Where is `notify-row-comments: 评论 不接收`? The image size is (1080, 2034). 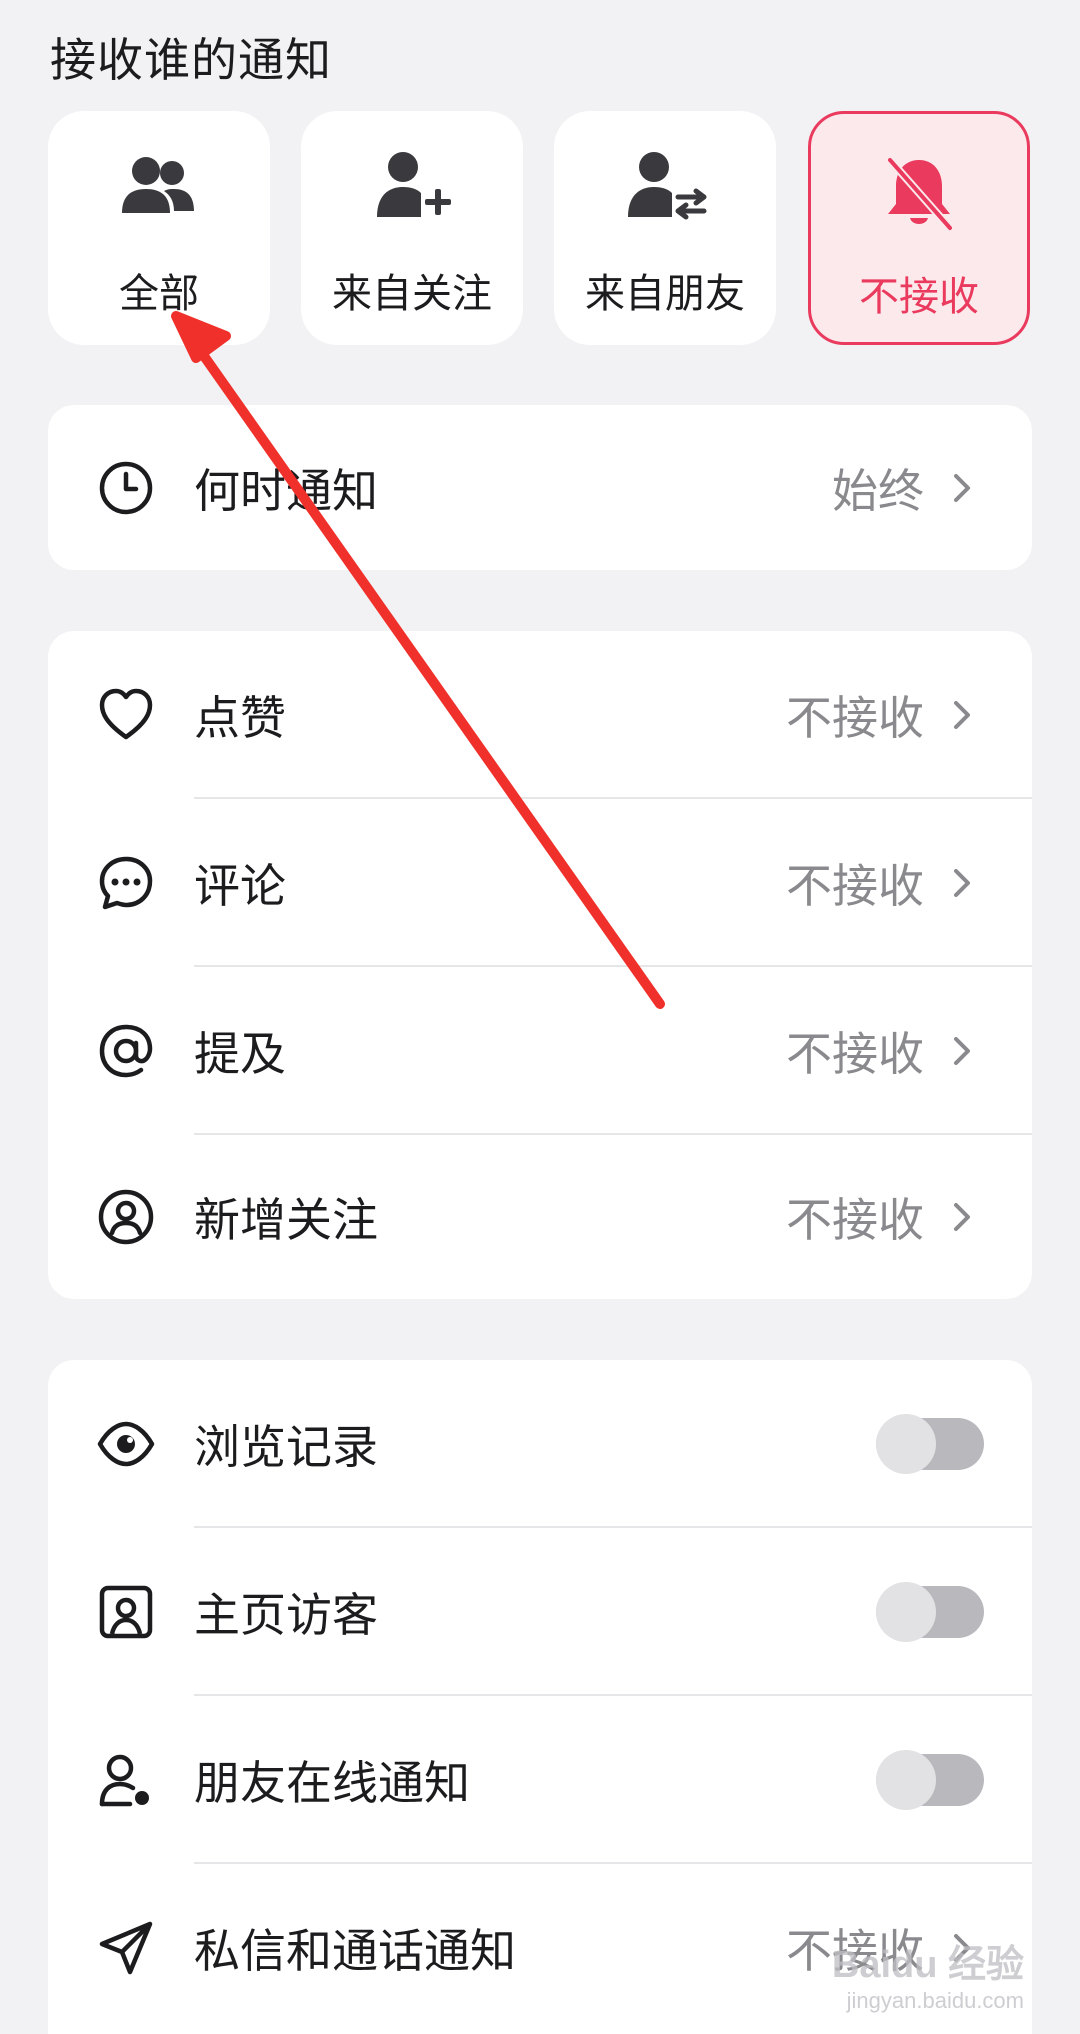 notify-row-comments: 评论 不接收 is located at coordinates (540, 883).